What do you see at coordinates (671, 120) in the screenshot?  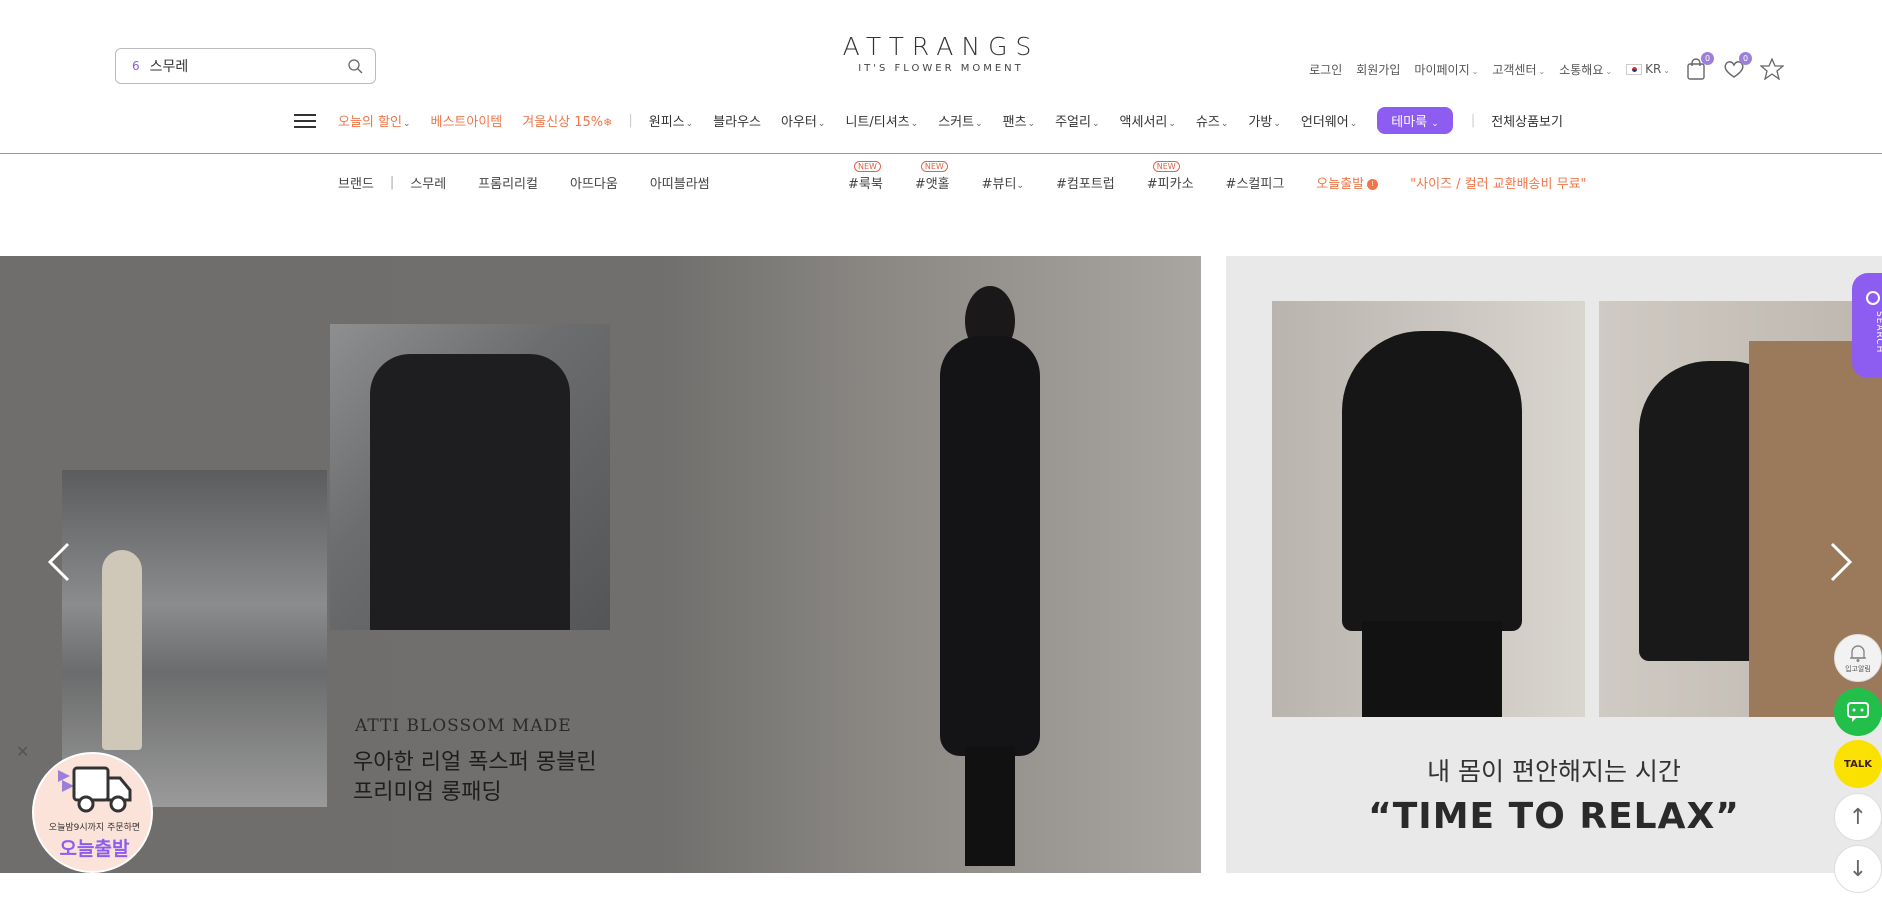 I see `nav-dress: 원피스⌄` at bounding box center [671, 120].